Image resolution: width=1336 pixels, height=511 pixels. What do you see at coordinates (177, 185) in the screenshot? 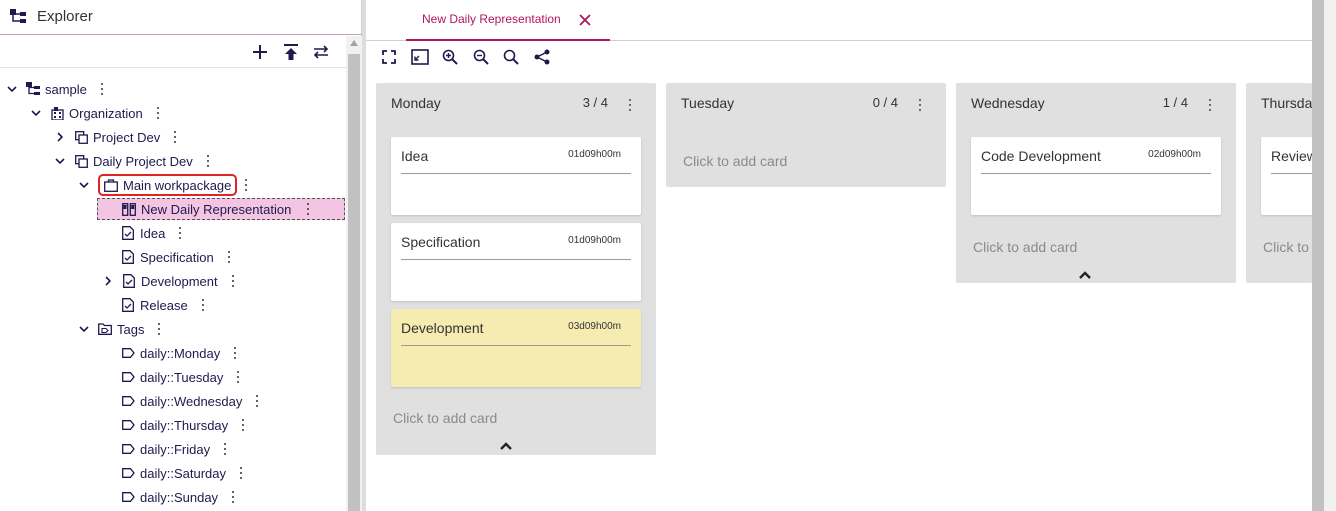
I see `tree-item-label: Main workpackage` at bounding box center [177, 185].